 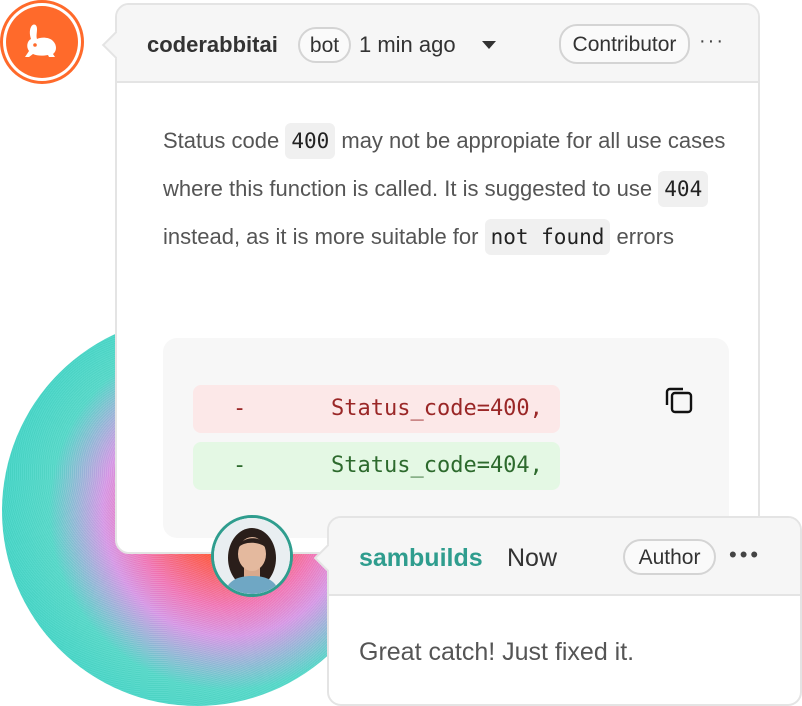 What do you see at coordinates (212, 45) in the screenshot?
I see `comment-author: coderabbitai` at bounding box center [212, 45].